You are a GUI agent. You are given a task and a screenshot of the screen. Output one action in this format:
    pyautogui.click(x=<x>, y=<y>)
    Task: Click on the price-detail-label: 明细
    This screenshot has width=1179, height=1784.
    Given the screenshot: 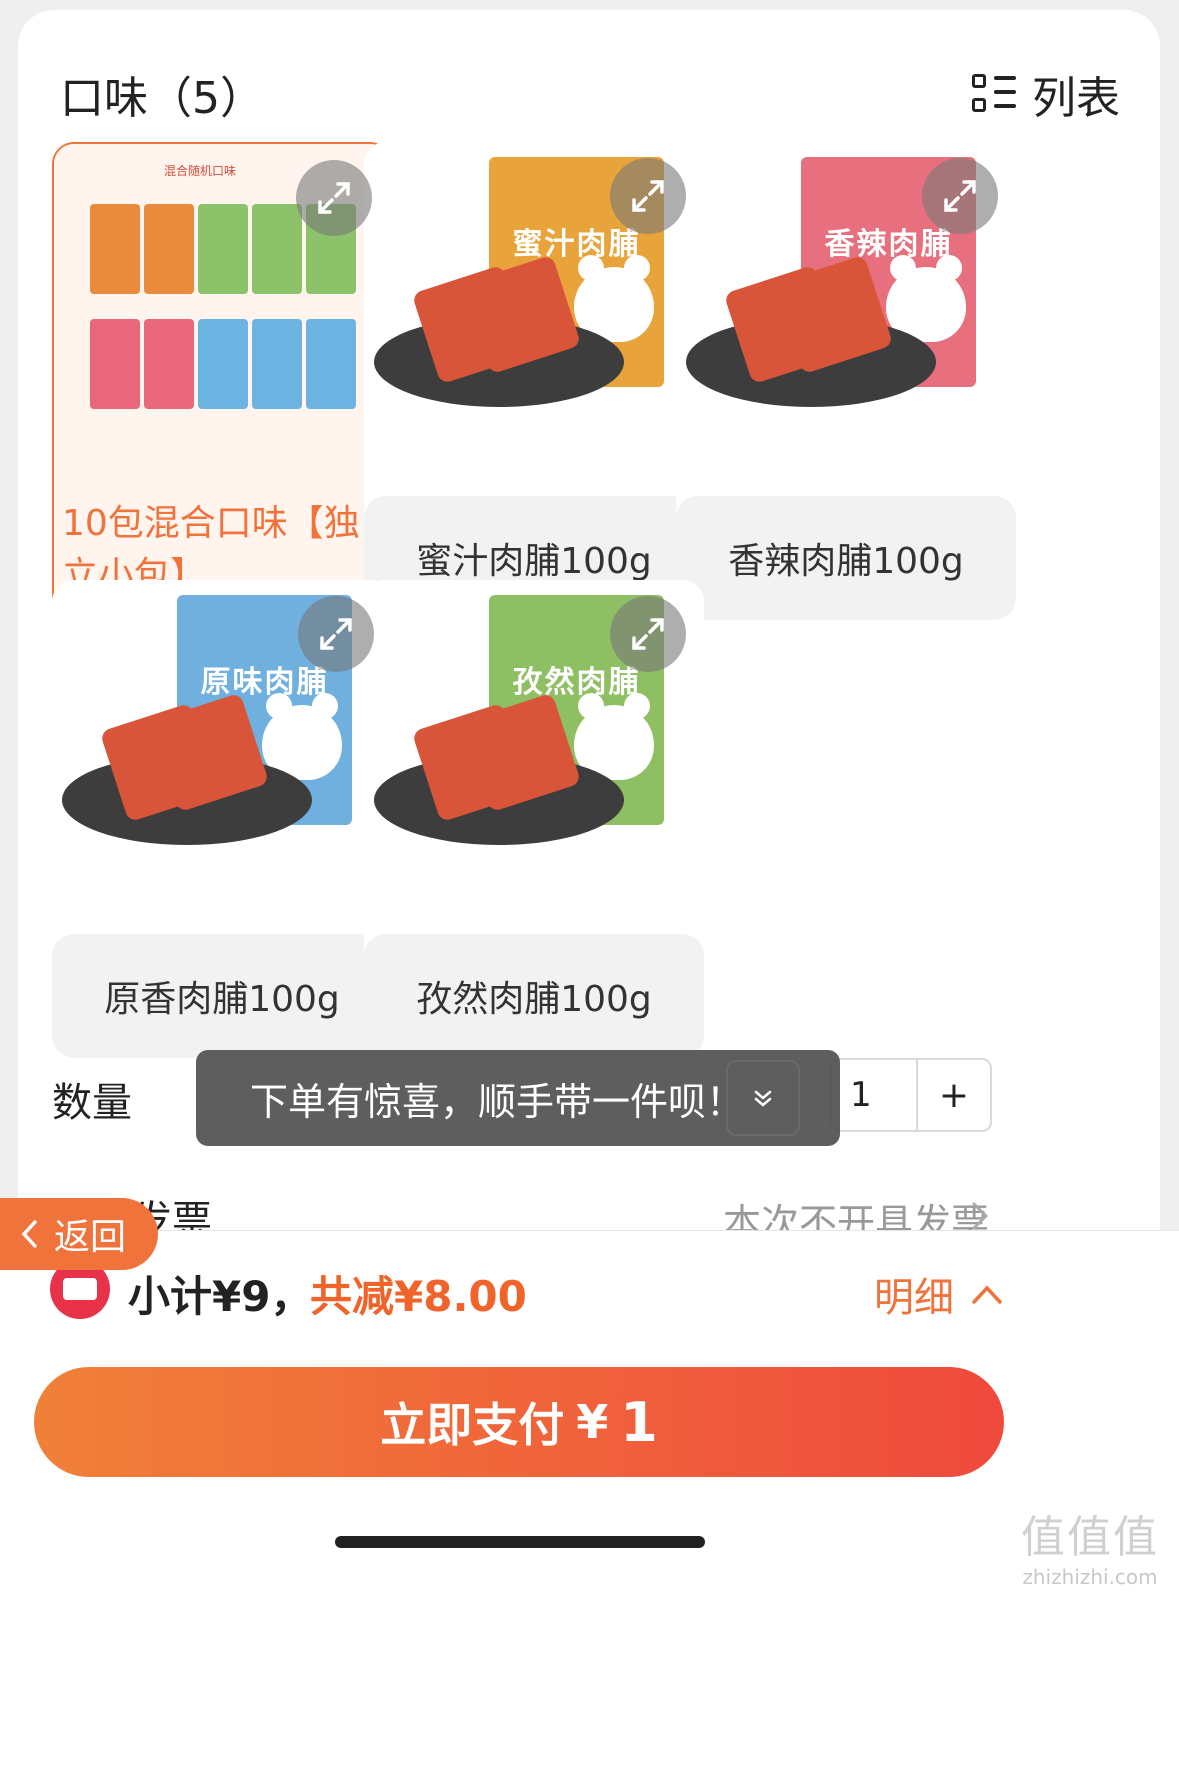 What is the action you would take?
    pyautogui.click(x=914, y=1298)
    